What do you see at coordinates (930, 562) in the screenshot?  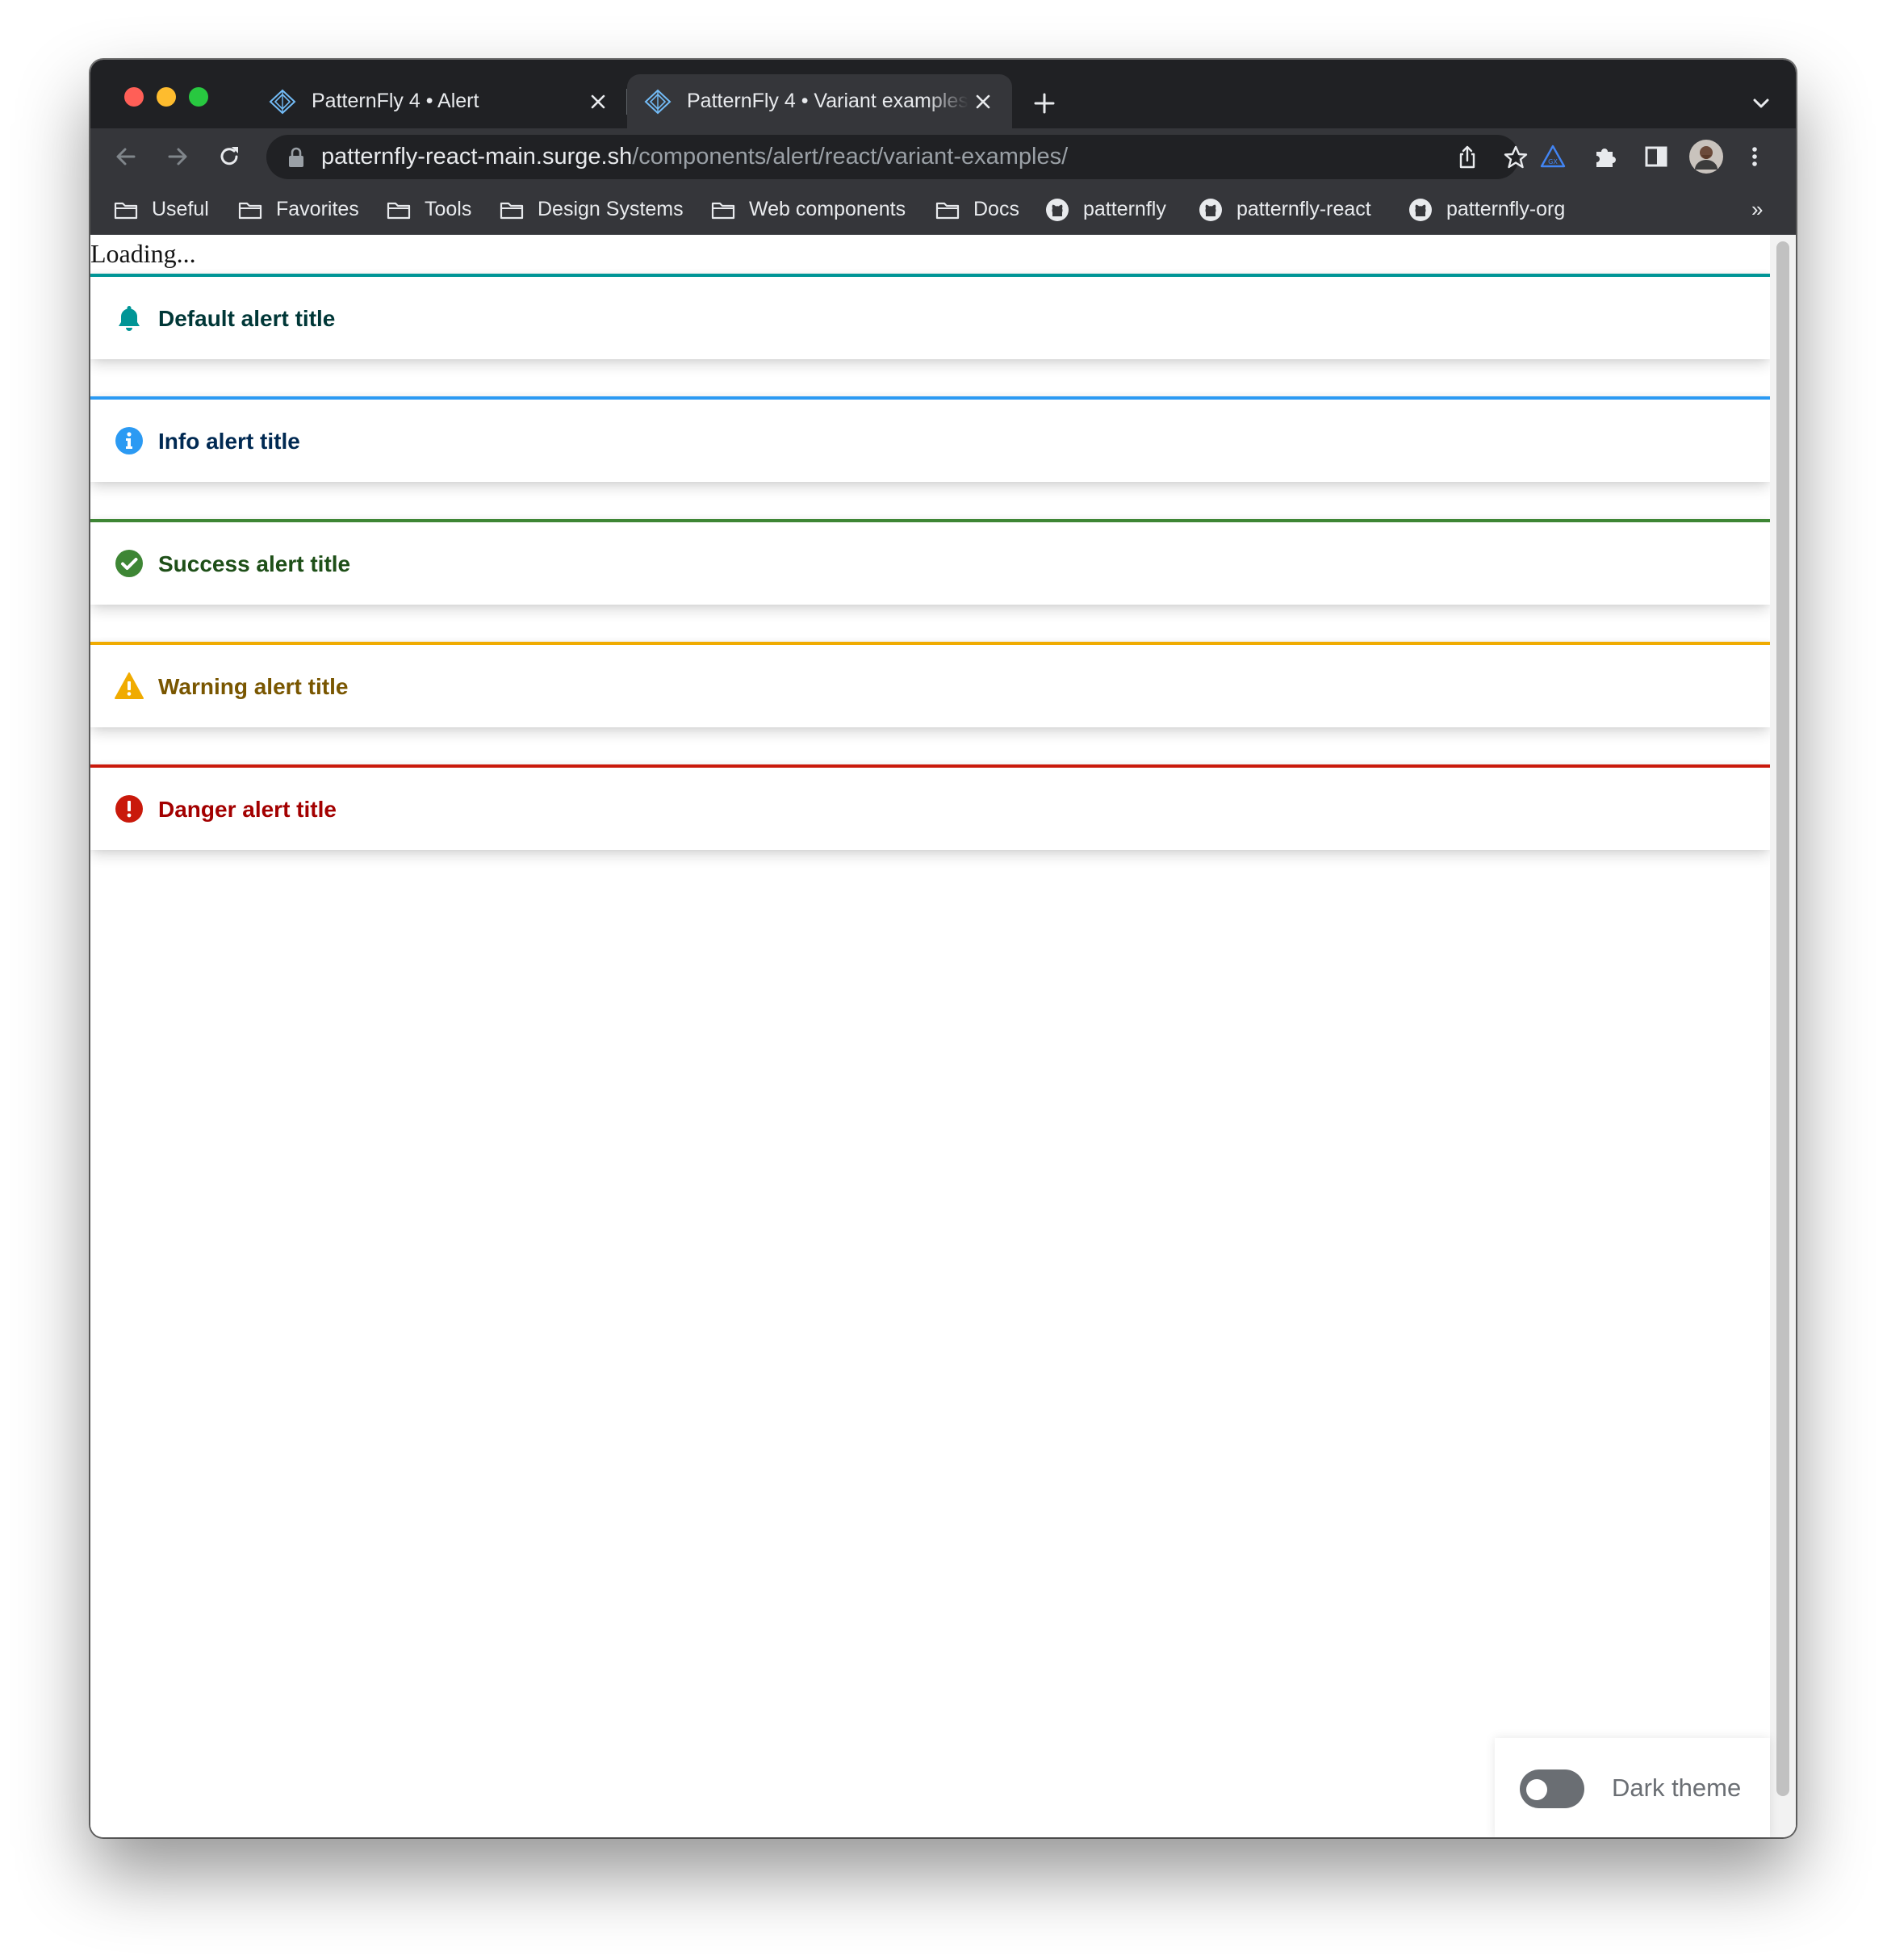 I see `alert-success: Success alert title` at bounding box center [930, 562].